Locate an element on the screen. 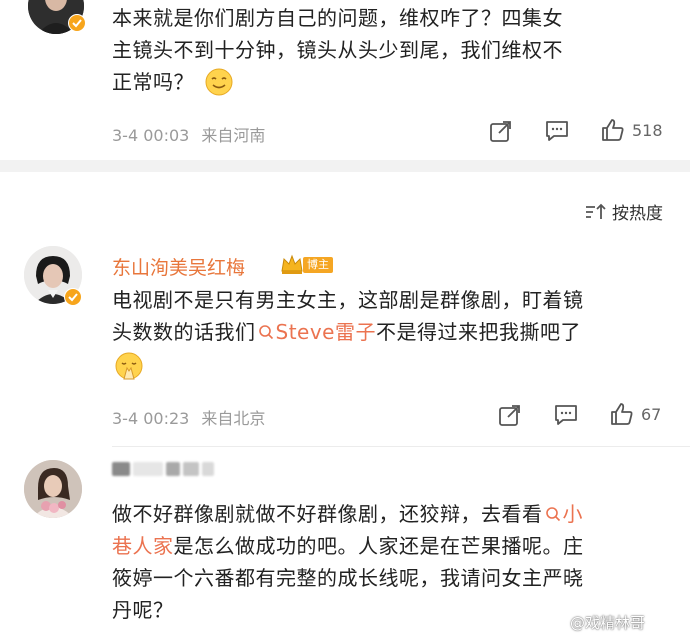 Image resolution: width=690 pixels, height=638 pixels. watermark: @戏精林哥 is located at coordinates (608, 623).